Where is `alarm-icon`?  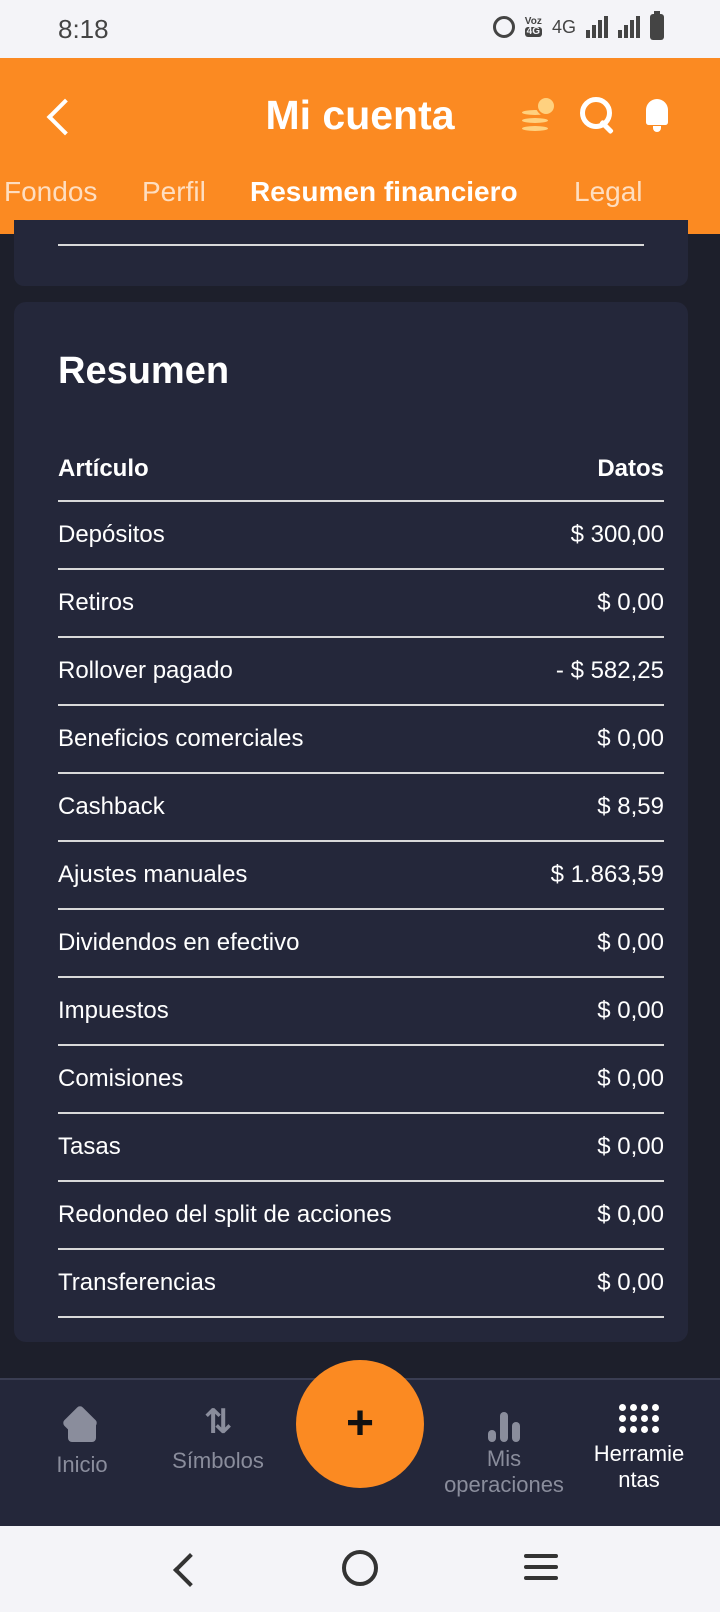 alarm-icon is located at coordinates (503, 27).